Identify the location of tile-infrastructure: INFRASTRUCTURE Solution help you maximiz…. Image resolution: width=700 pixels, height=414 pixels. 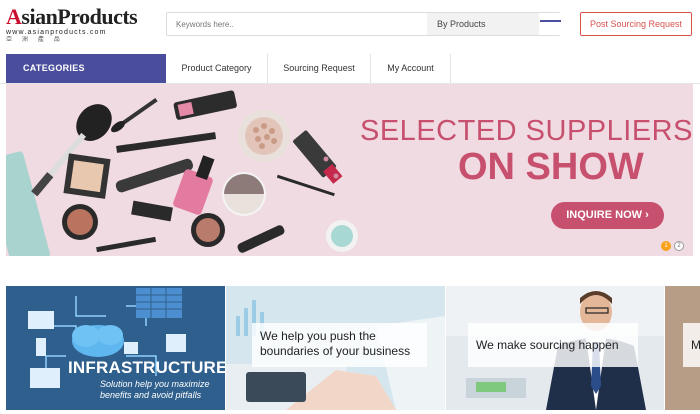
(115, 348).